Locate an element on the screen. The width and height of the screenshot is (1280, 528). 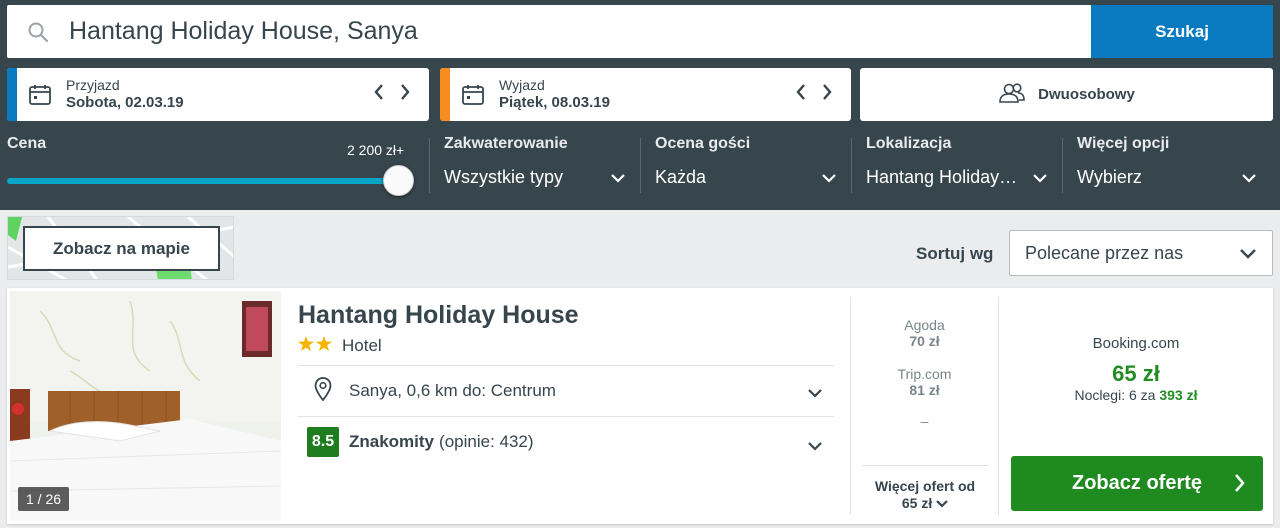
more-options-filter-text: Wybierz is located at coordinates (1109, 177).